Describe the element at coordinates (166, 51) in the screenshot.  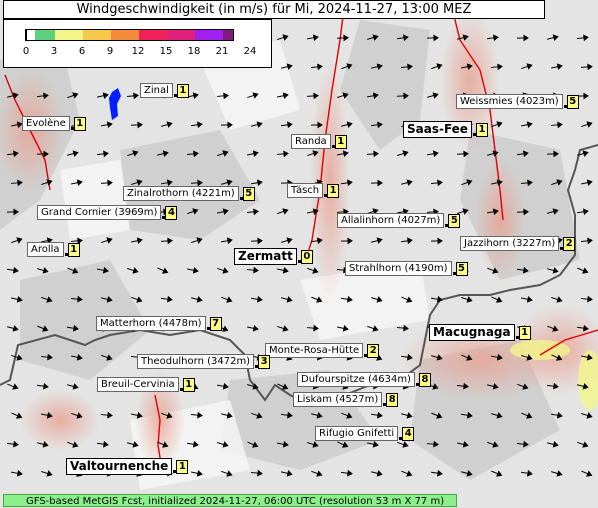
I see `legend-tick-label: 15` at that location.